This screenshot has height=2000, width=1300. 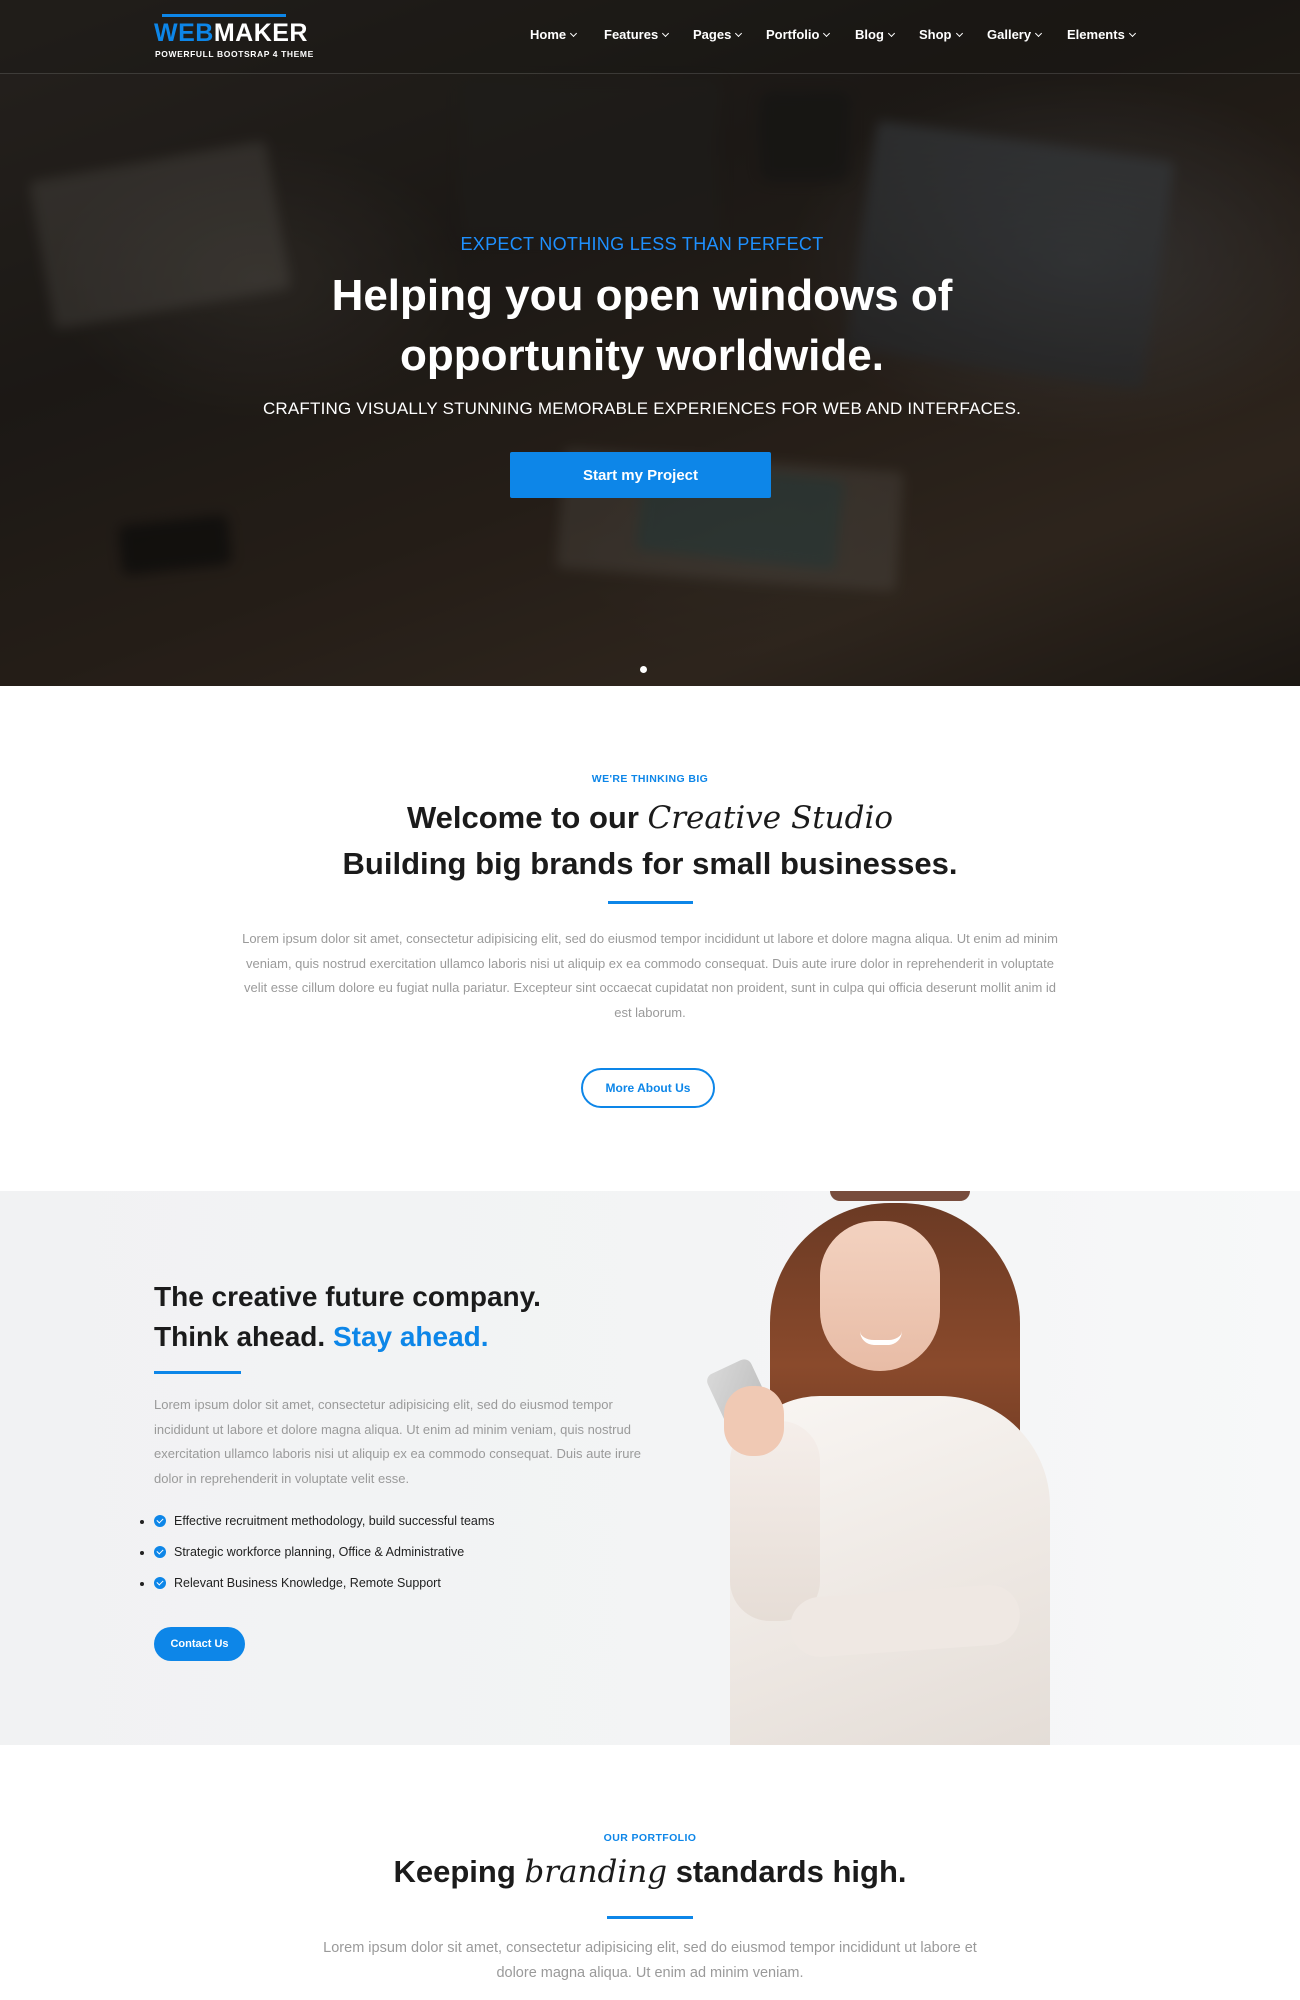 I want to click on hero-title-line-1: Helping you open windows of, so click(x=642, y=295).